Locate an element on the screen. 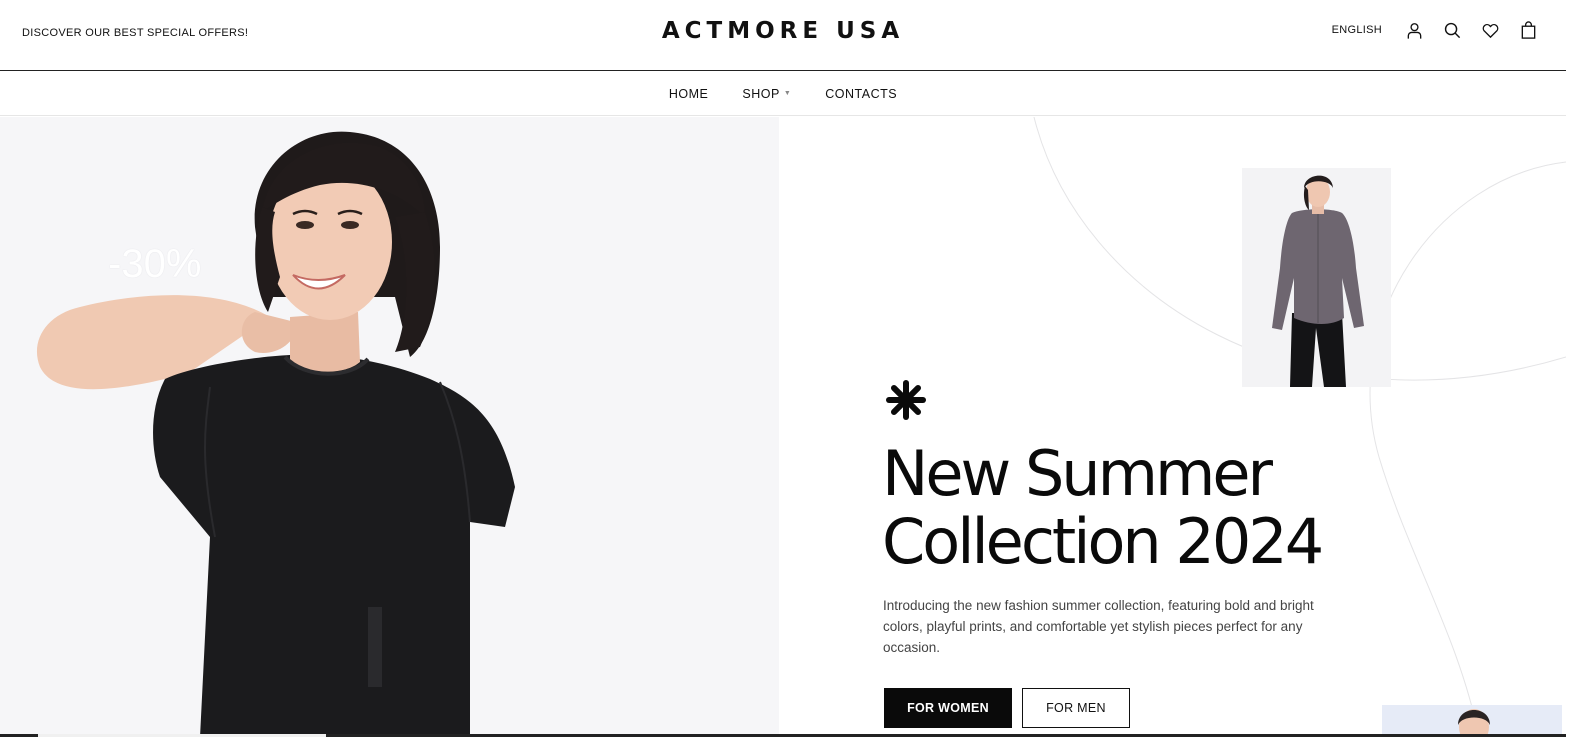  search-icon is located at coordinates (1452, 30).